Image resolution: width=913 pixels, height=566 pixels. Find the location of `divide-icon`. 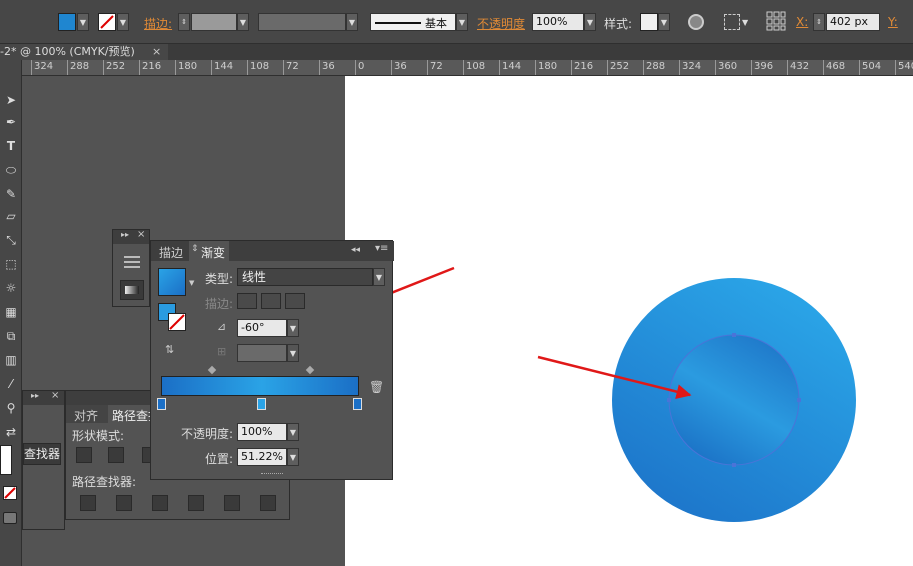

divide-icon is located at coordinates (88, 503).